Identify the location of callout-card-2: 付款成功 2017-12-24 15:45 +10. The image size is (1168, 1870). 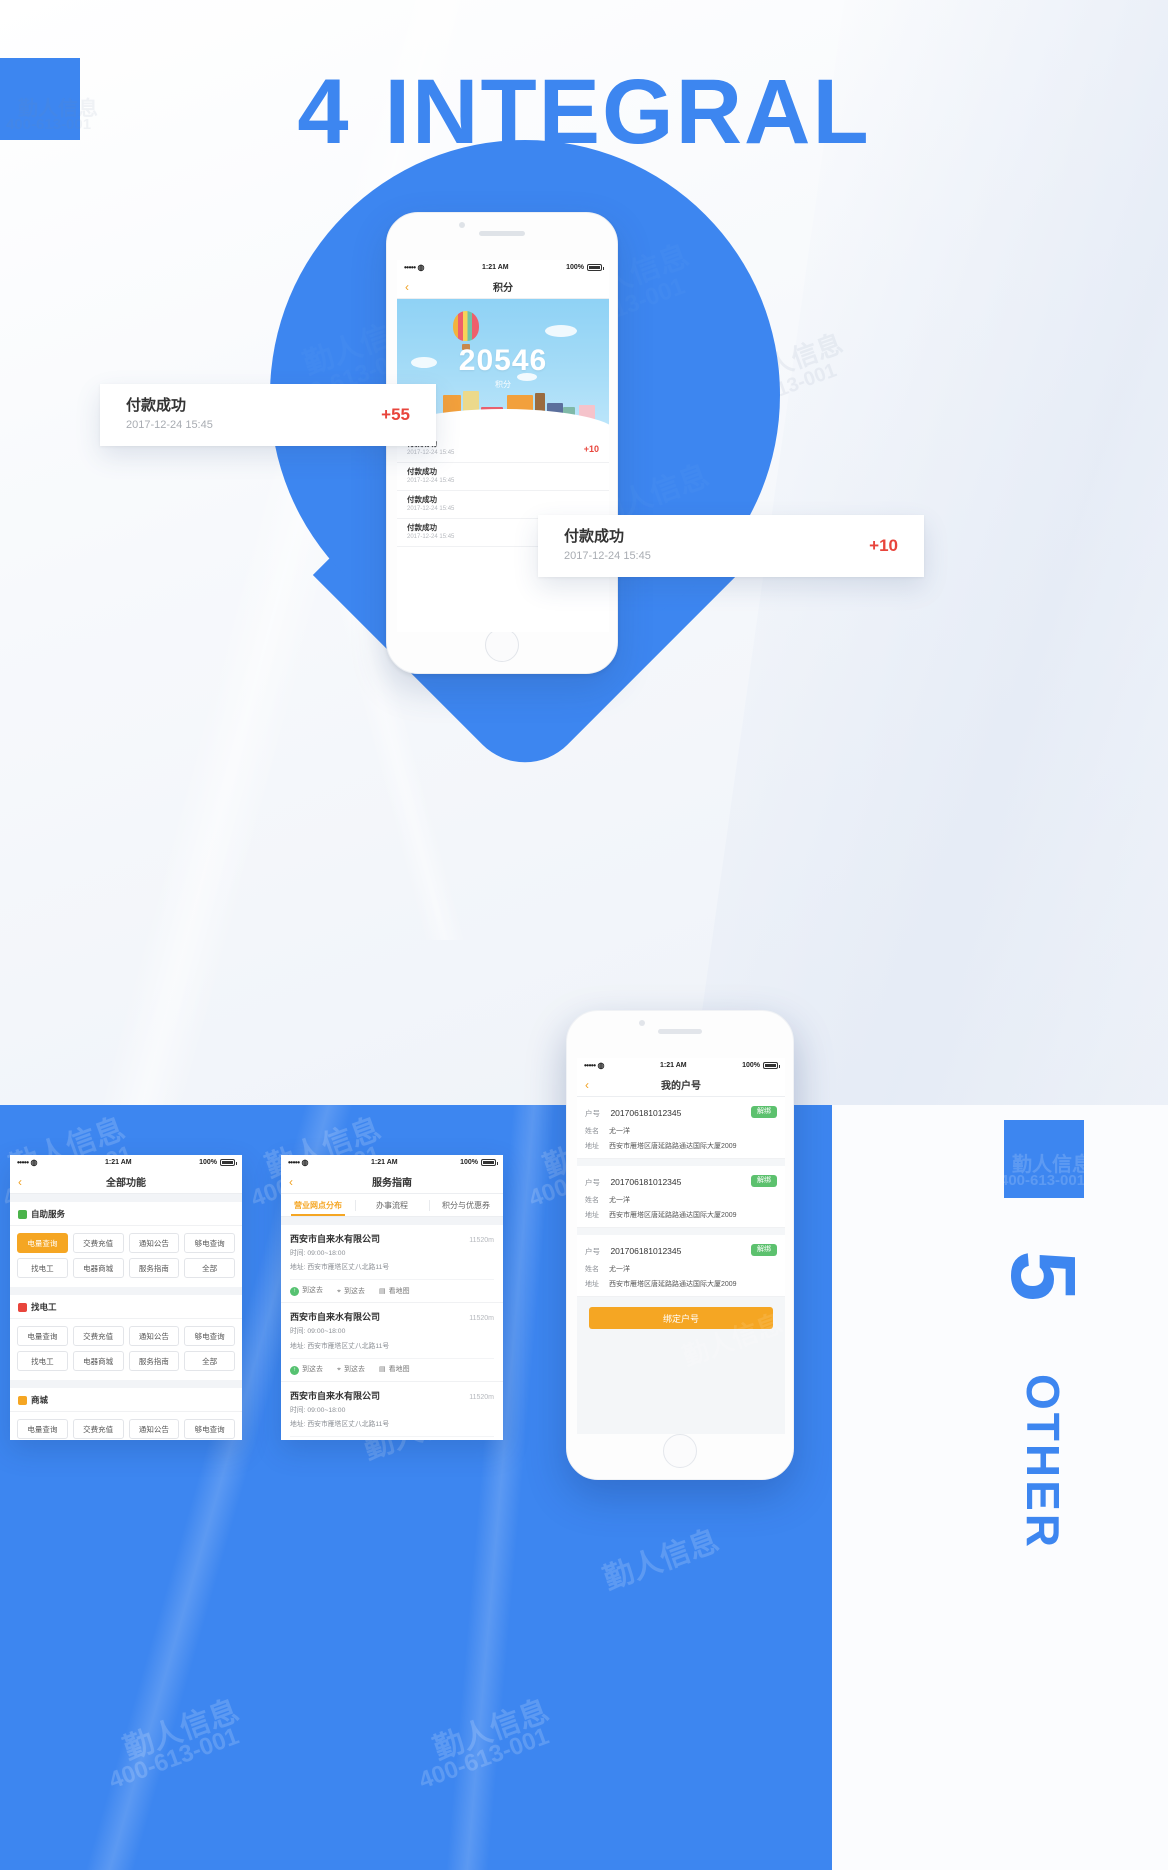
(731, 546).